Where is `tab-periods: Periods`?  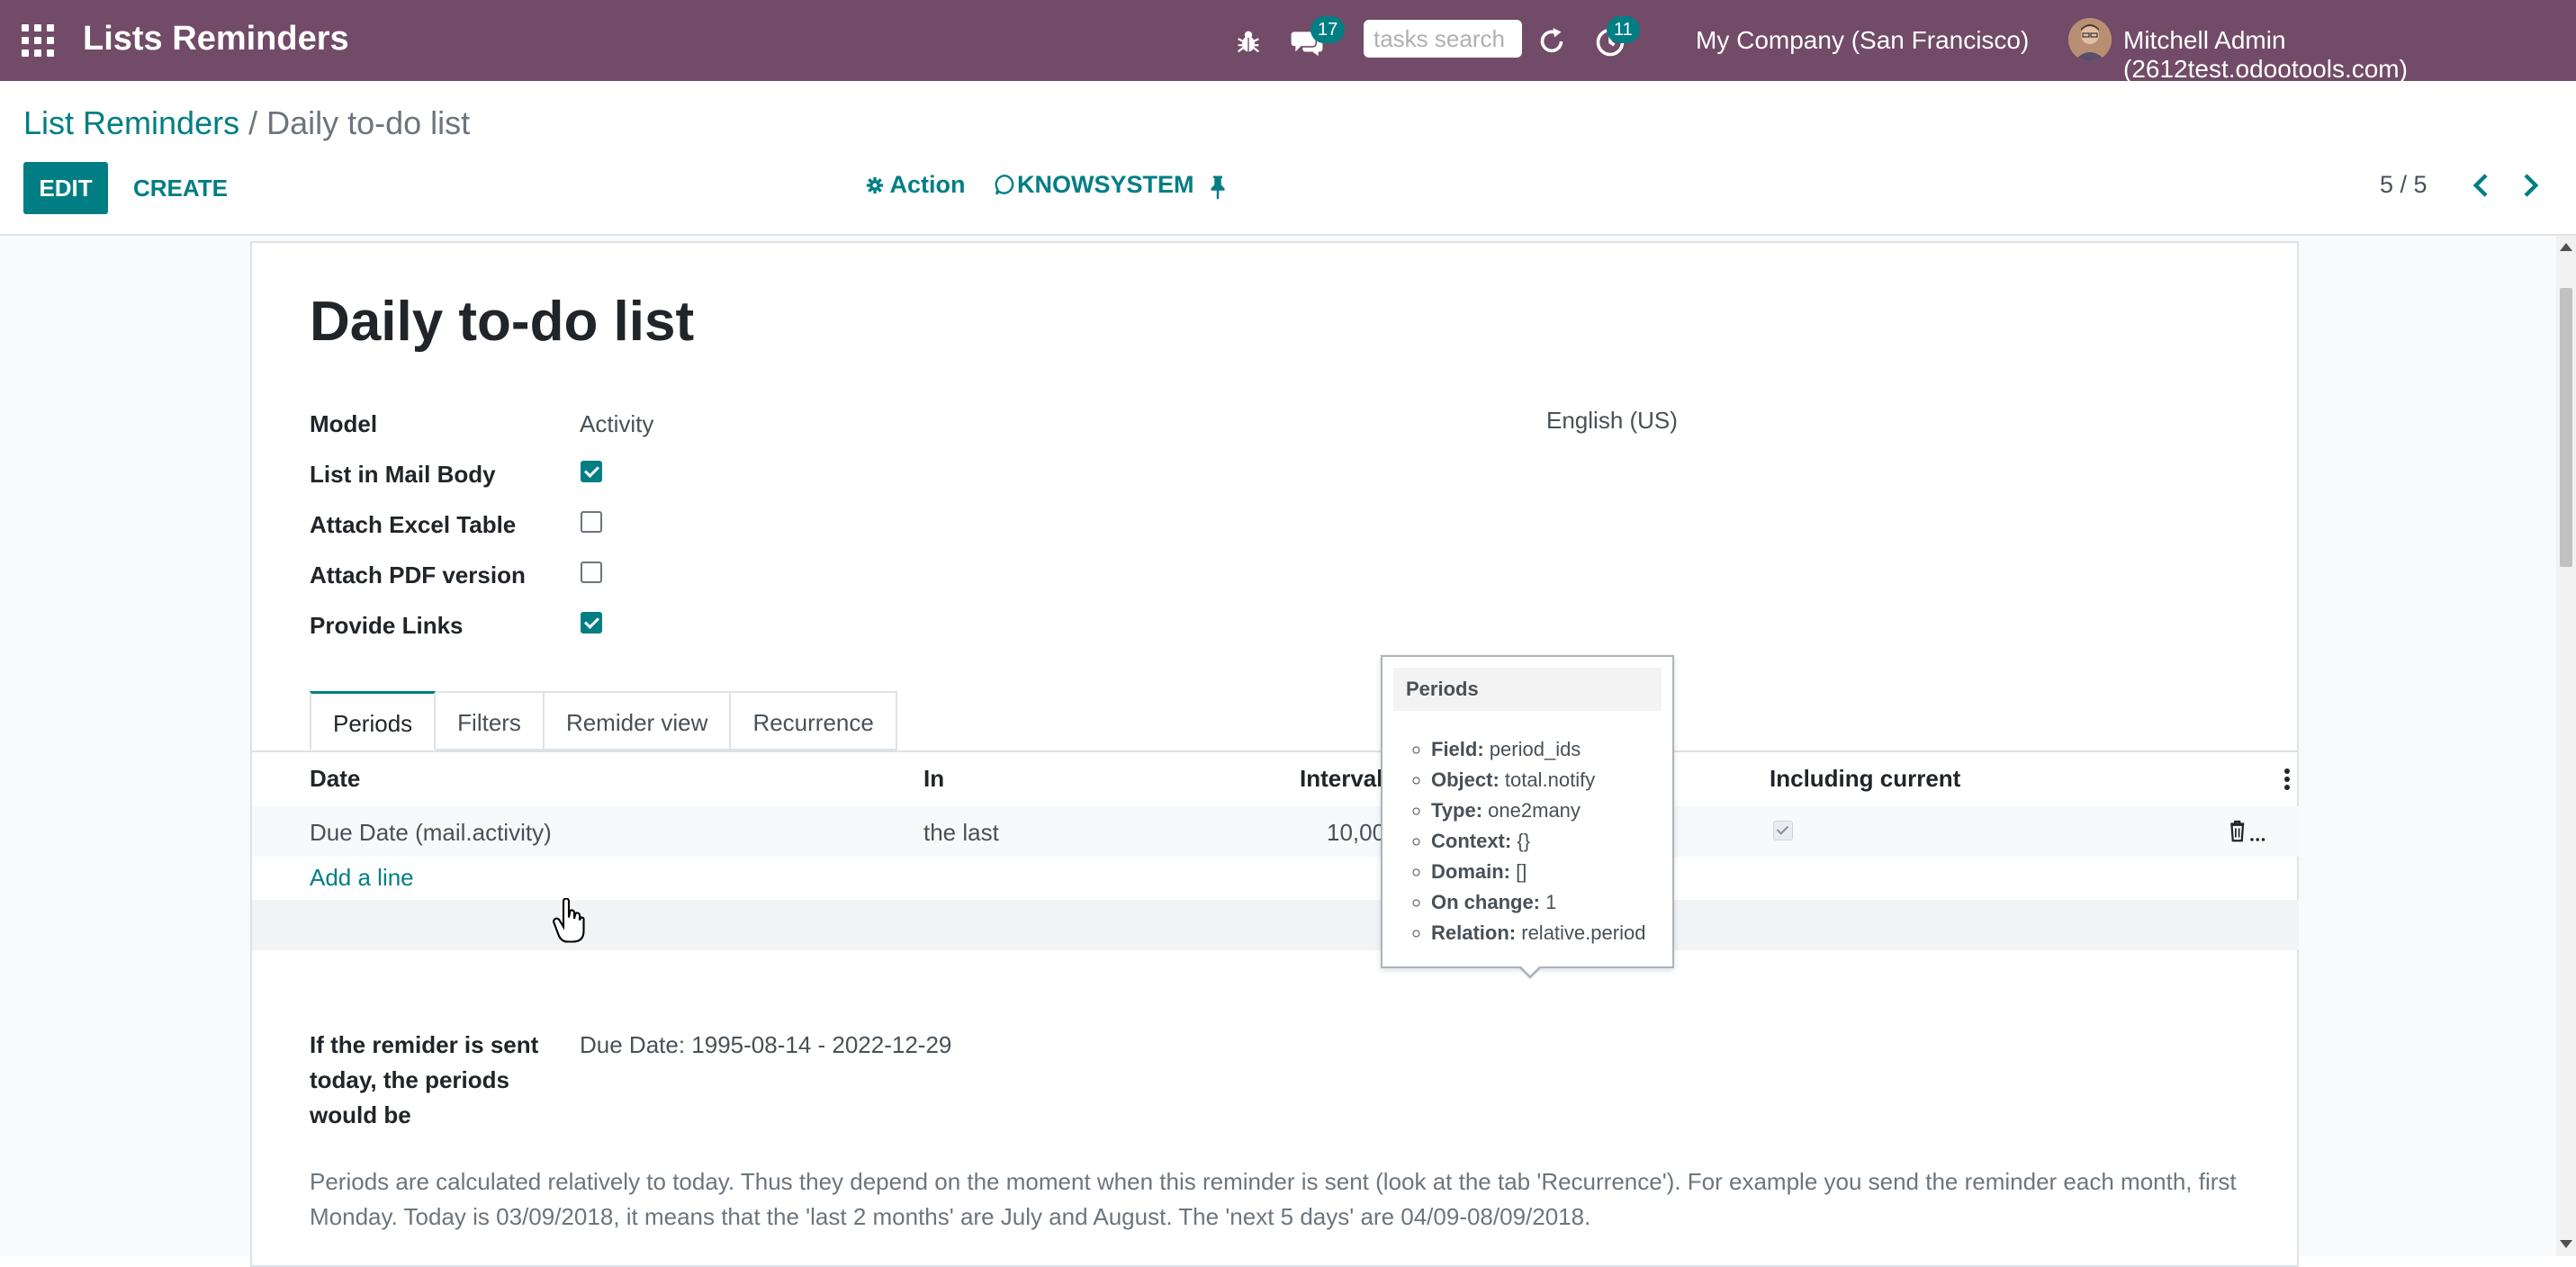 tab-periods: Periods is located at coordinates (373, 721).